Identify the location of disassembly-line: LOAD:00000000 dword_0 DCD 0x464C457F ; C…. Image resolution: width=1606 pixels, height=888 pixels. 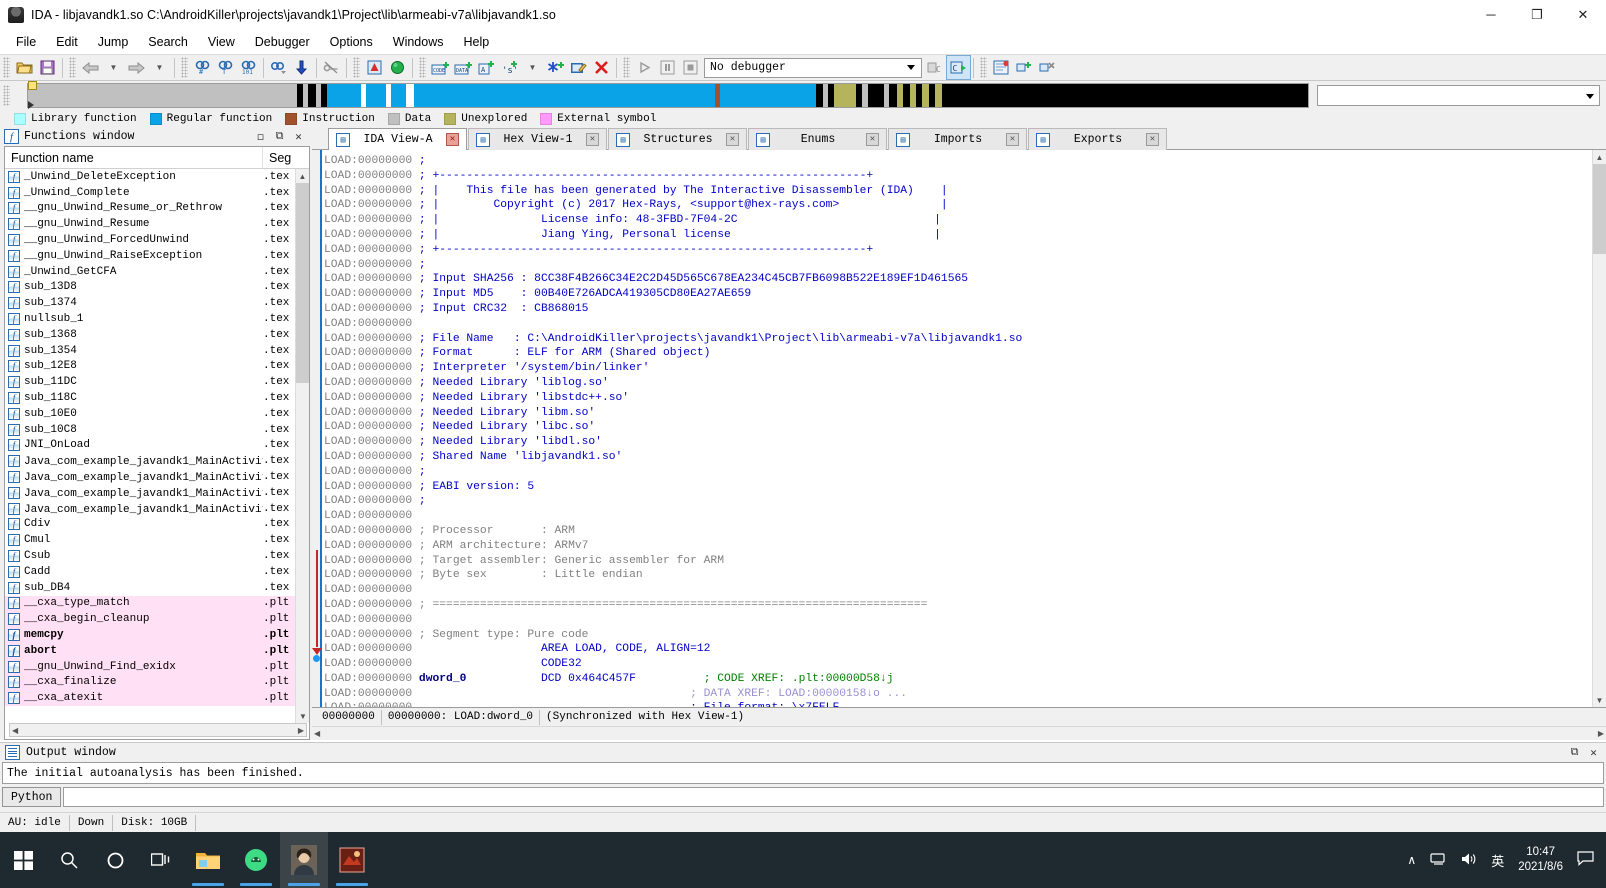
(958, 679).